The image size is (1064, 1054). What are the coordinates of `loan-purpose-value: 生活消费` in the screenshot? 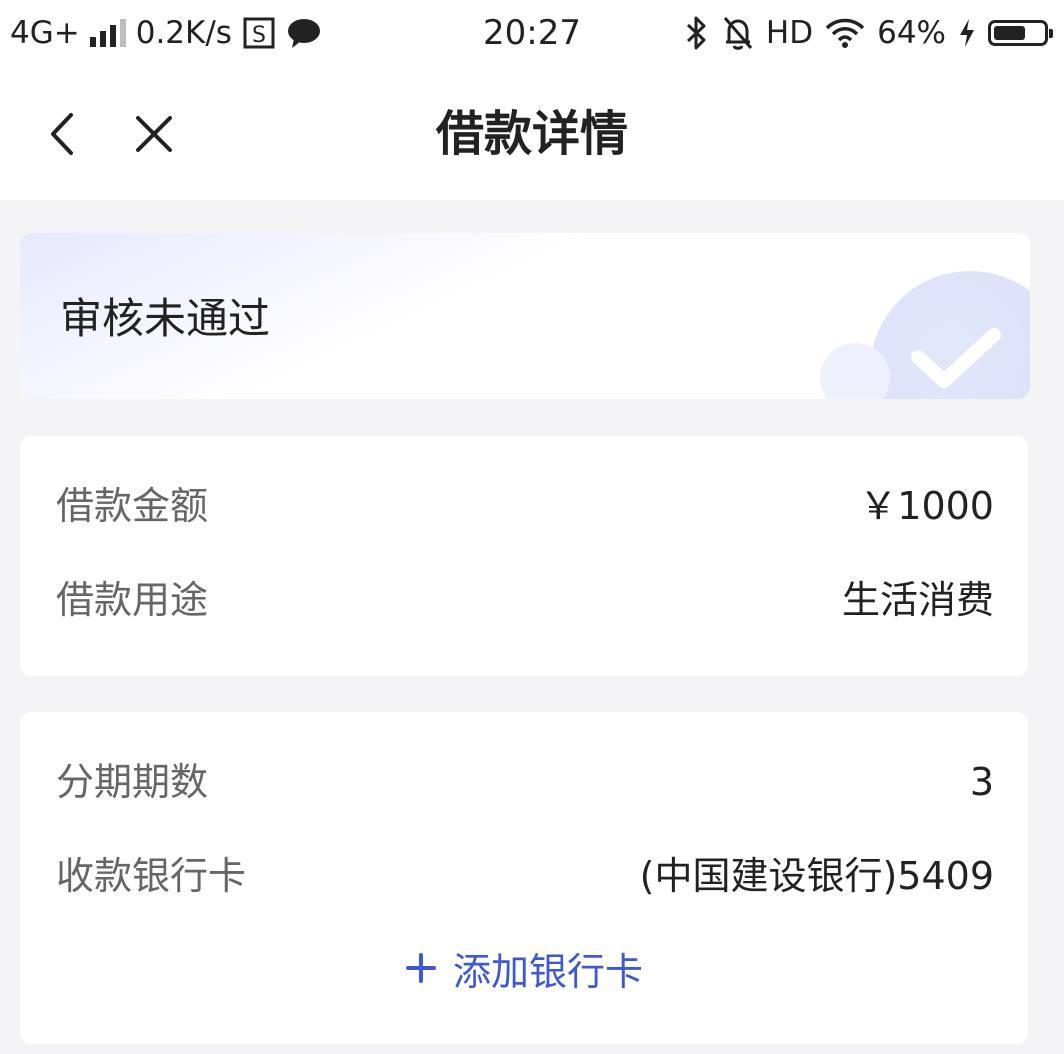 It's located at (917, 600).